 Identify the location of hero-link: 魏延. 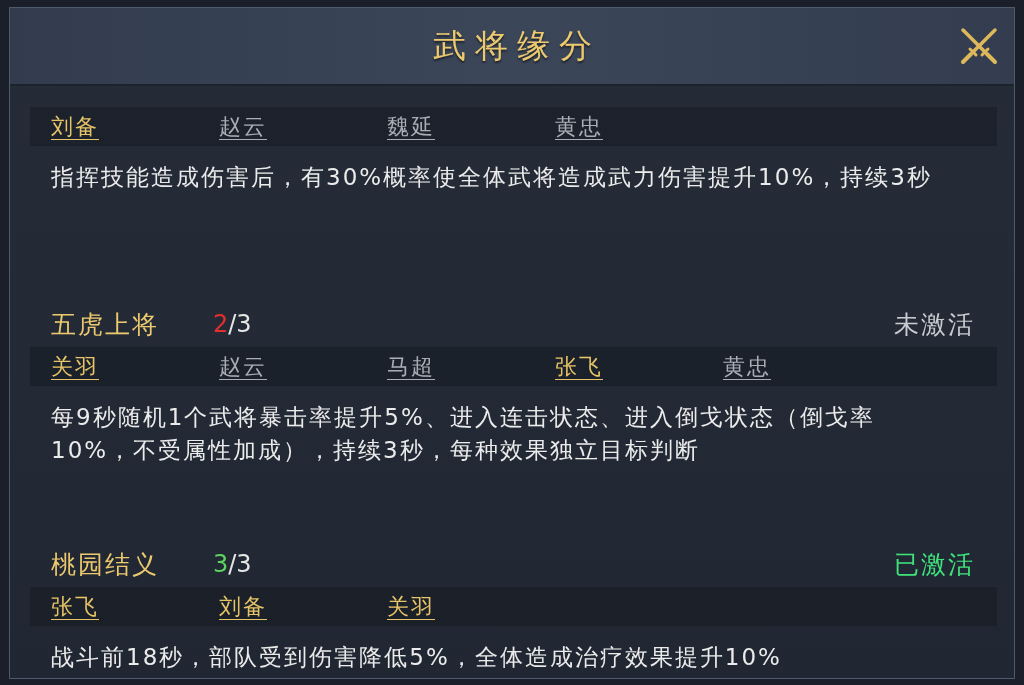
(411, 126).